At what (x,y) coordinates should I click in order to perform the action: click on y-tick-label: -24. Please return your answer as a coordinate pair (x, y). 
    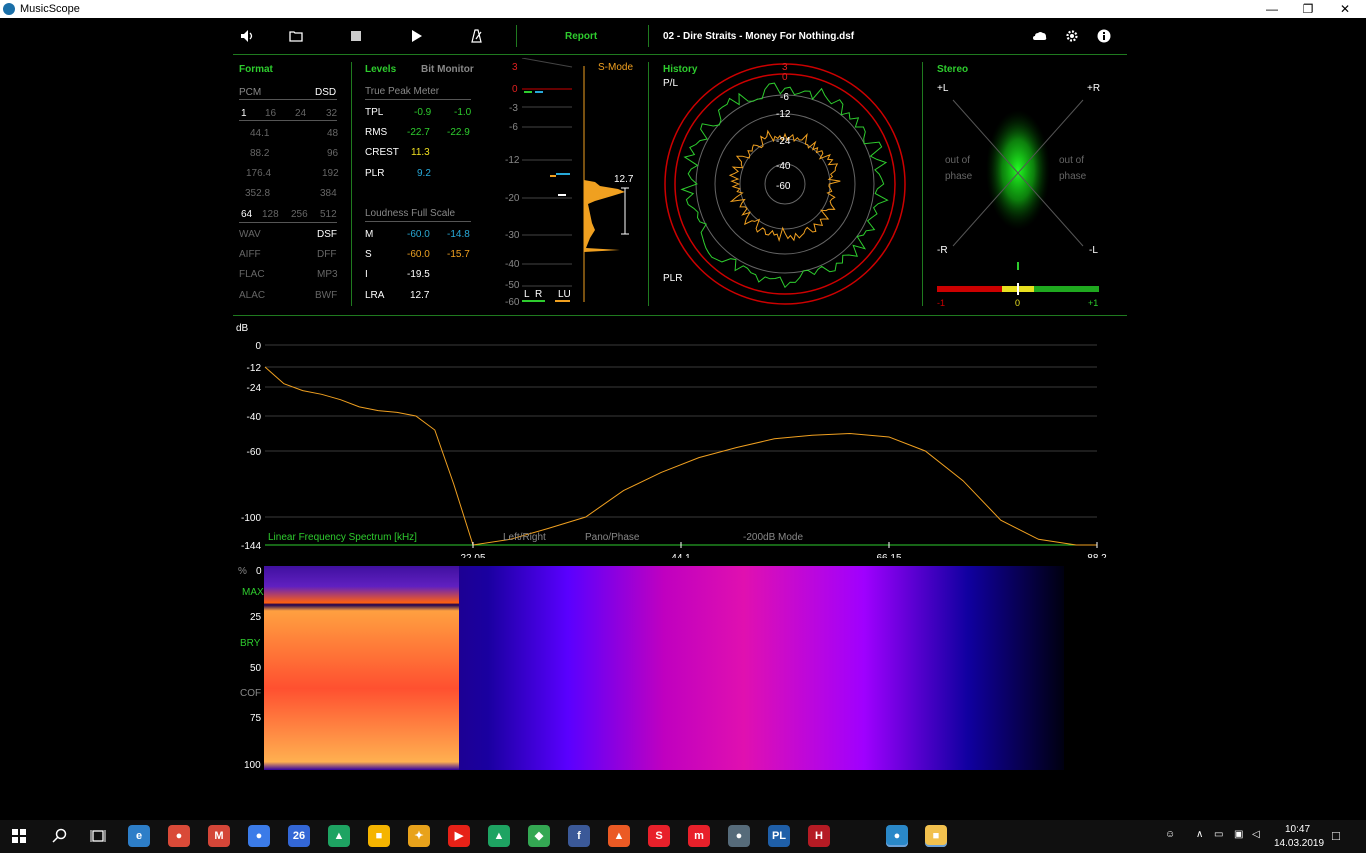
    Looking at the image, I should click on (254, 388).